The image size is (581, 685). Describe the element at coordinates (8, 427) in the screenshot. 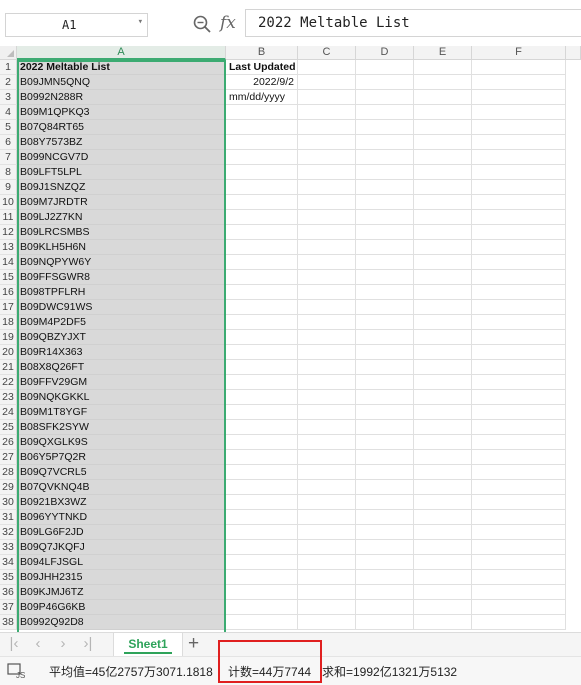

I see `row-header: 25` at that location.